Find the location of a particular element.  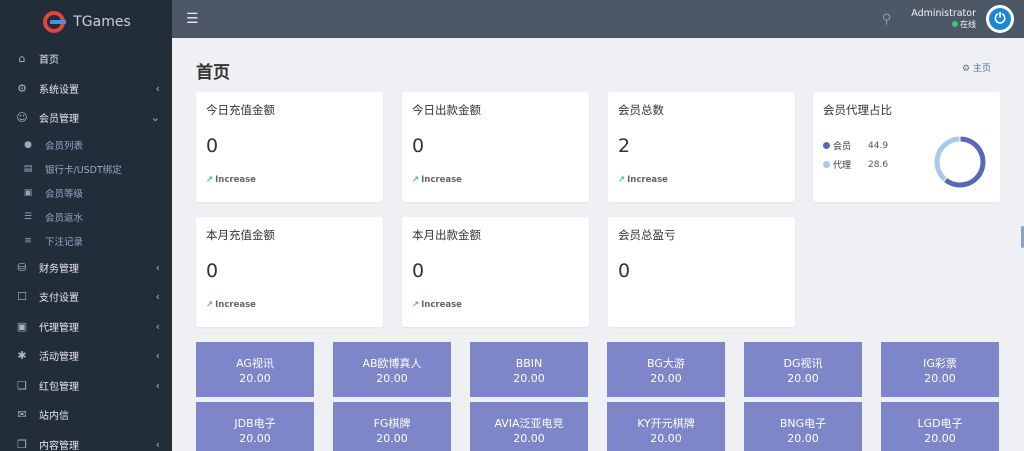

sidebar-item-home: ⌂ 首页 is located at coordinates (86, 59).